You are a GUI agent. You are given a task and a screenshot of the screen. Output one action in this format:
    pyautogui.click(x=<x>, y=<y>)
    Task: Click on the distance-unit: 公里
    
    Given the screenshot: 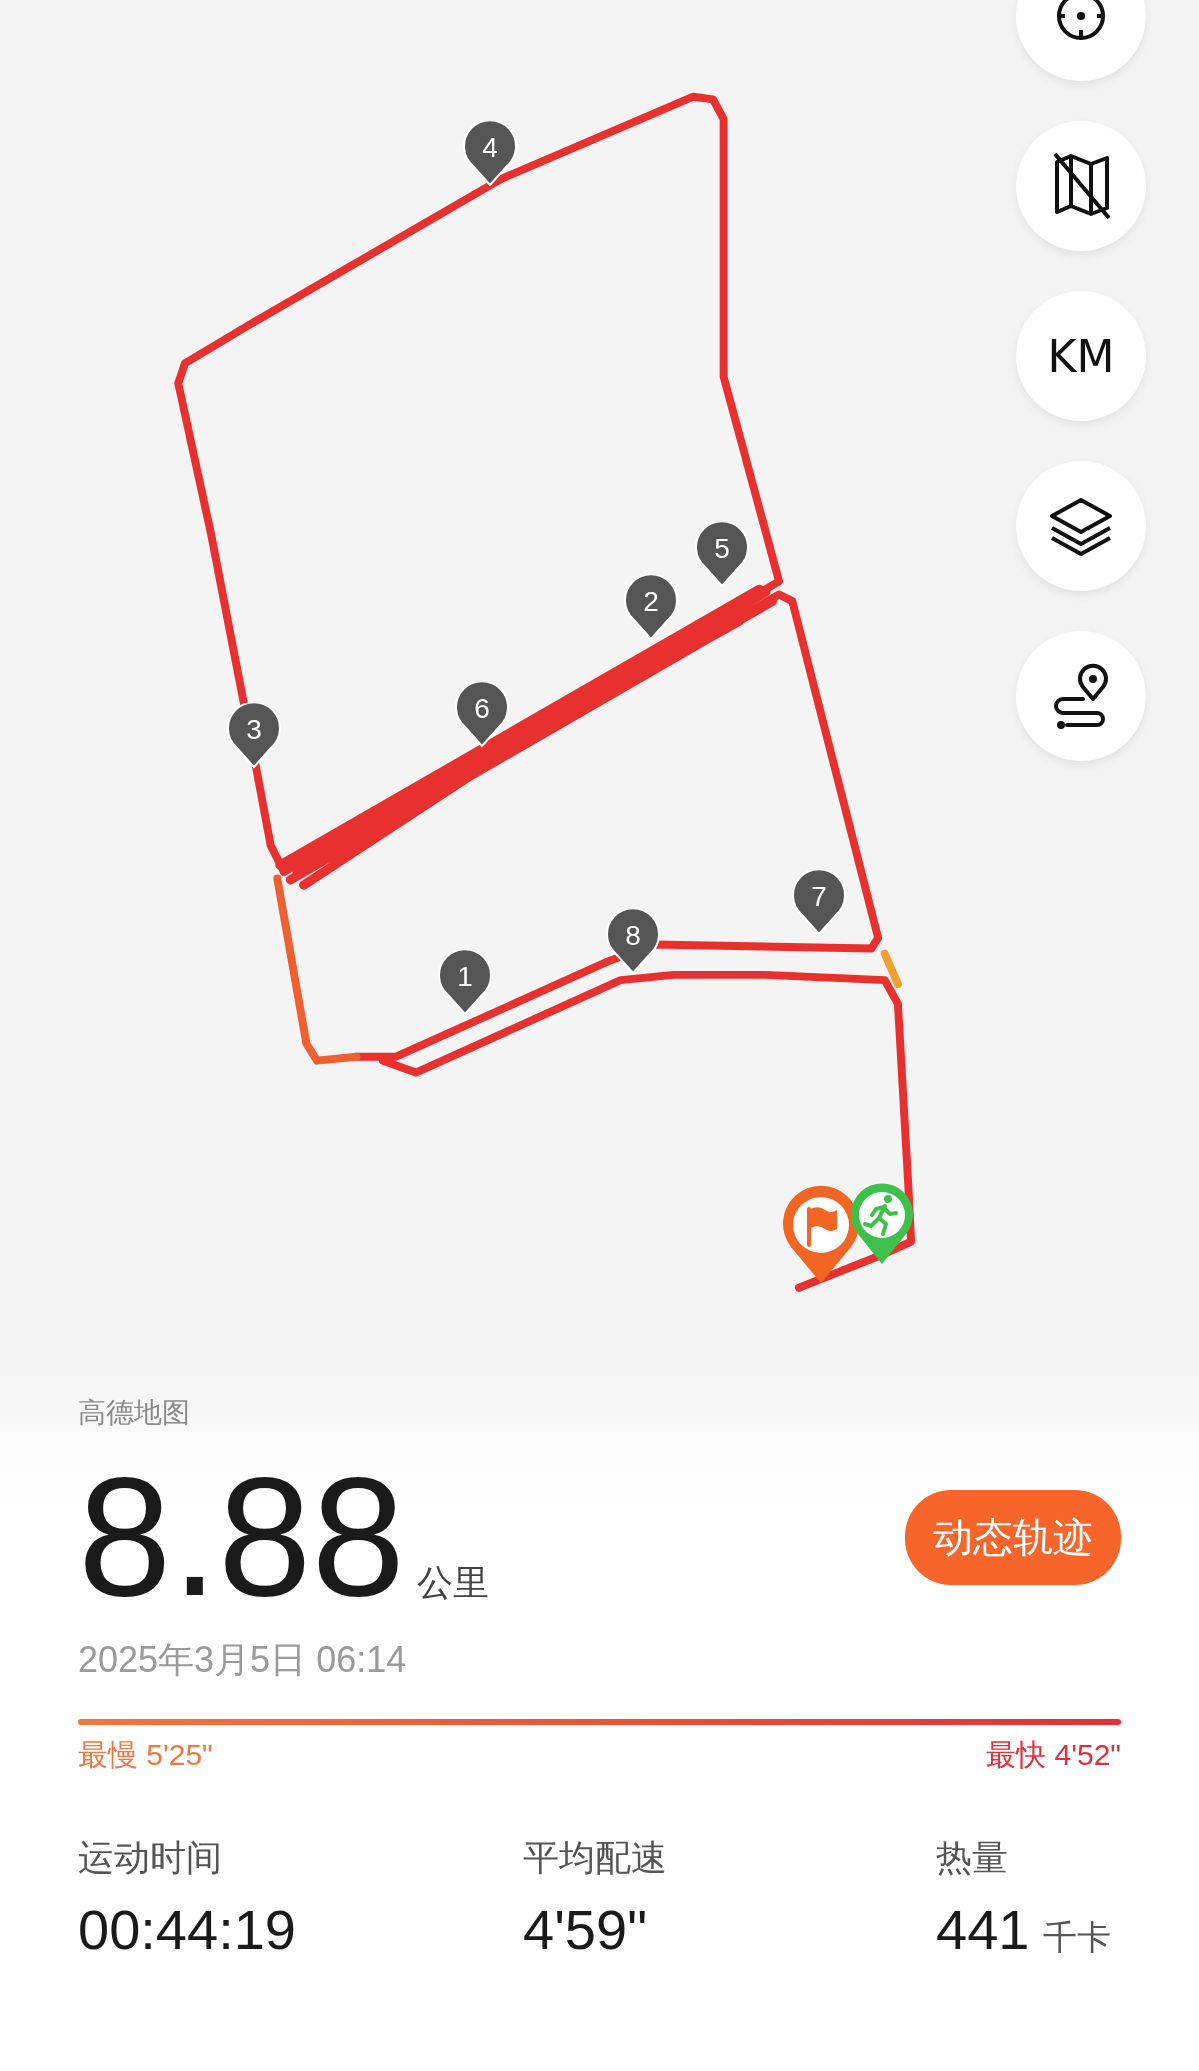 What is the action you would take?
    pyautogui.click(x=453, y=1583)
    